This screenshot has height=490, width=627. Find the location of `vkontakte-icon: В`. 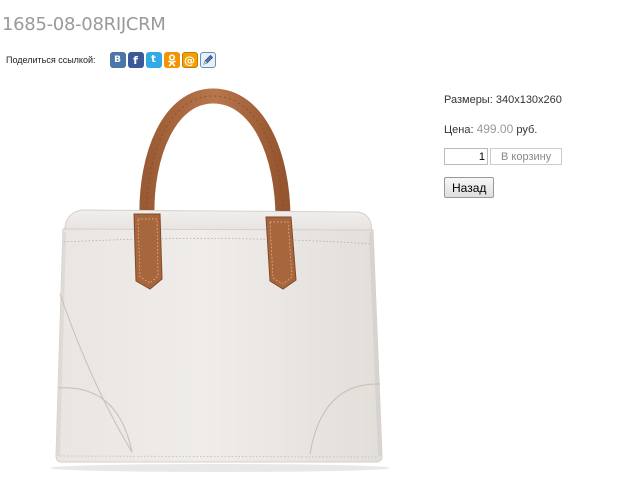

vkontakte-icon: В is located at coordinates (117, 60).